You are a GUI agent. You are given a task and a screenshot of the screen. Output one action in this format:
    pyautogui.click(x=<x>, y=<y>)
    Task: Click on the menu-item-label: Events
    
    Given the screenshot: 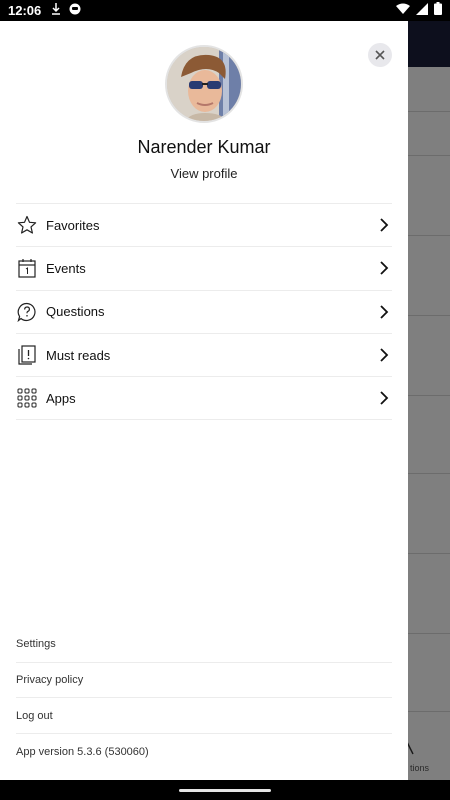 What is the action you would take?
    pyautogui.click(x=66, y=268)
    